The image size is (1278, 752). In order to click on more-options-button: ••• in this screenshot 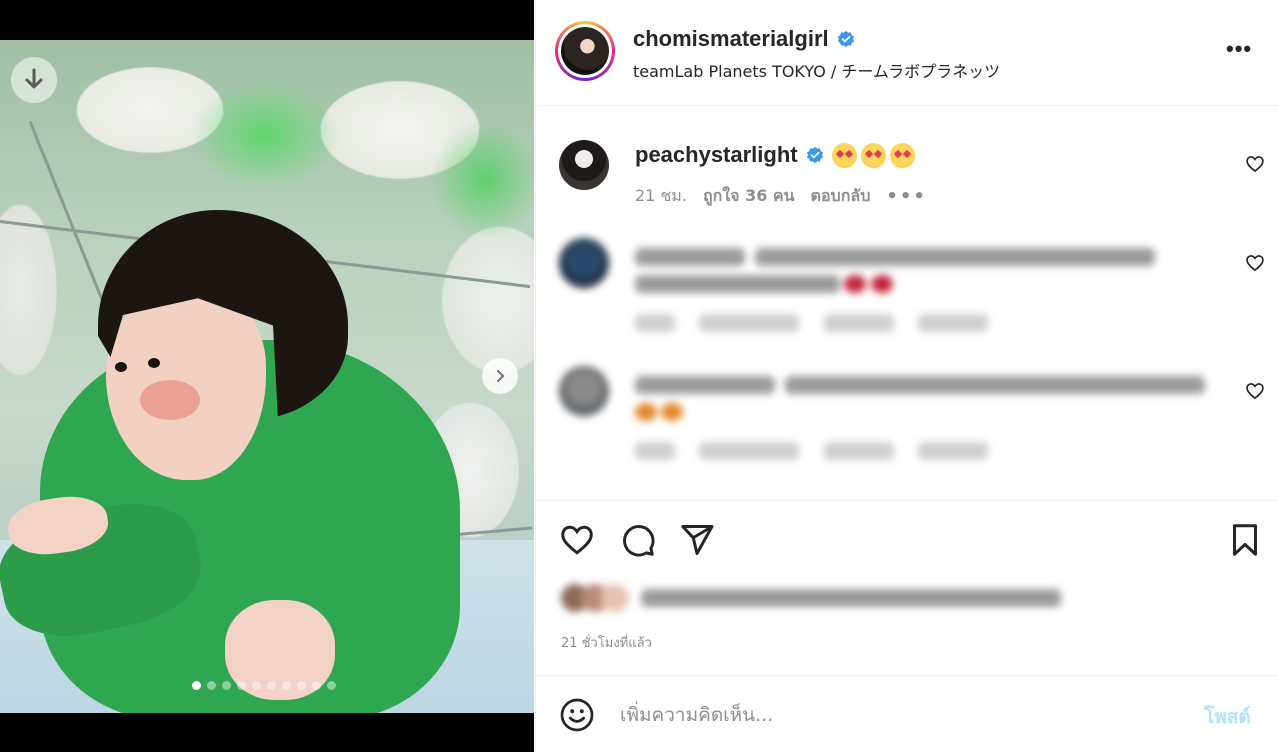, I will do `click(1239, 49)`.